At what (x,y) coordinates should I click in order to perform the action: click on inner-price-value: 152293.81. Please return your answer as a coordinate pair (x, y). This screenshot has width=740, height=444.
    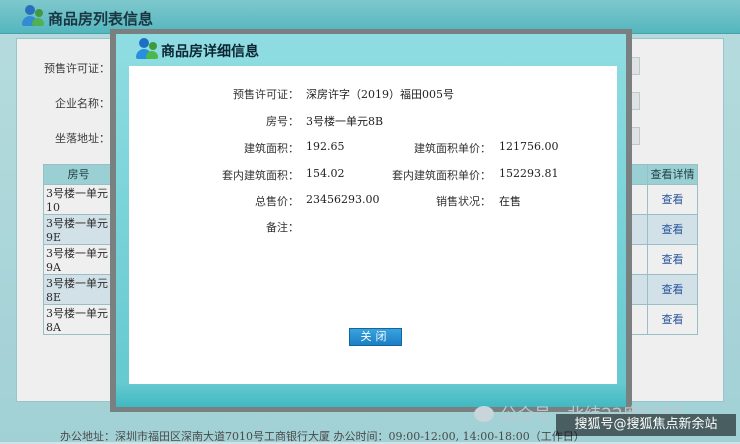
    Looking at the image, I should click on (529, 173).